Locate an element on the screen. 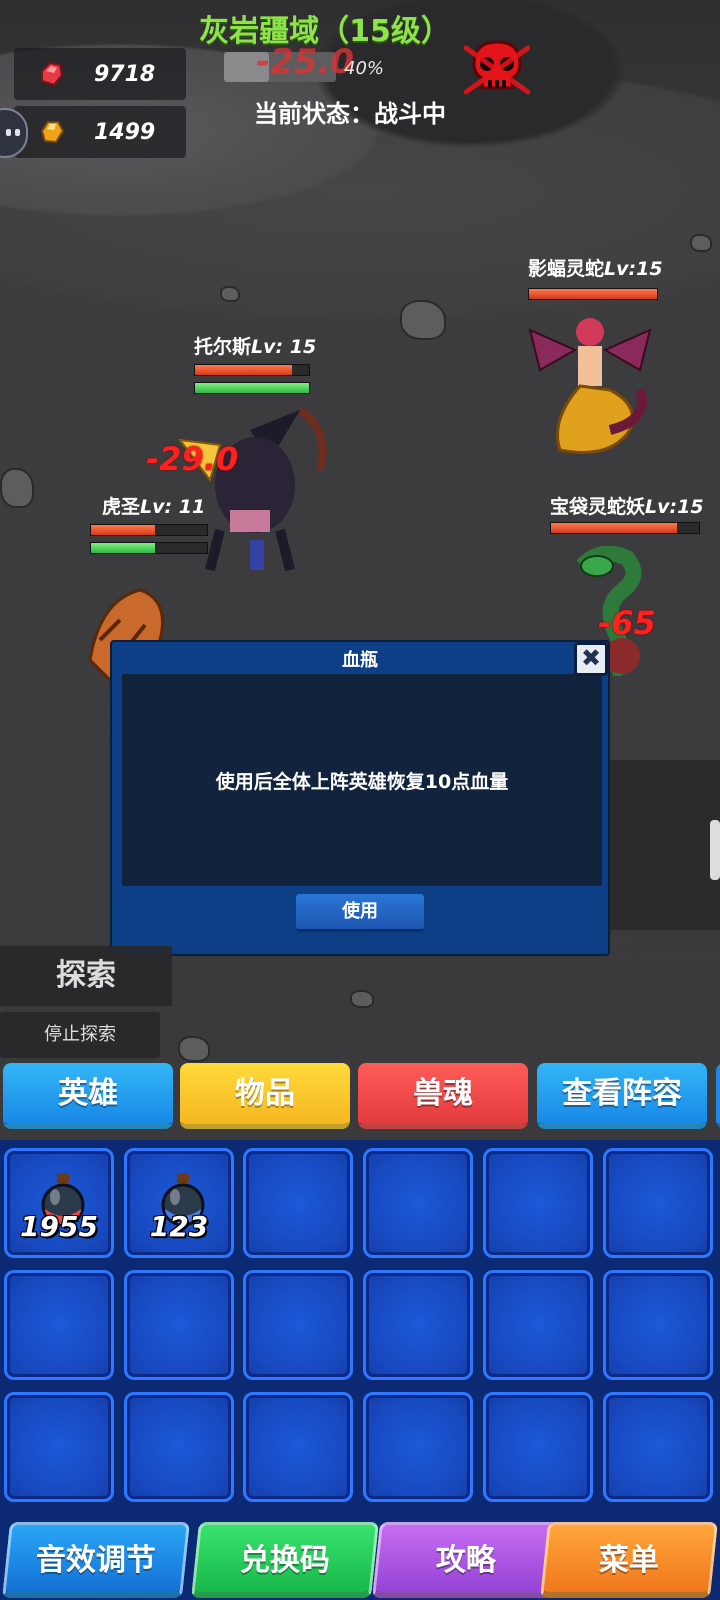  guide-button: 攻略 is located at coordinates (466, 1560).